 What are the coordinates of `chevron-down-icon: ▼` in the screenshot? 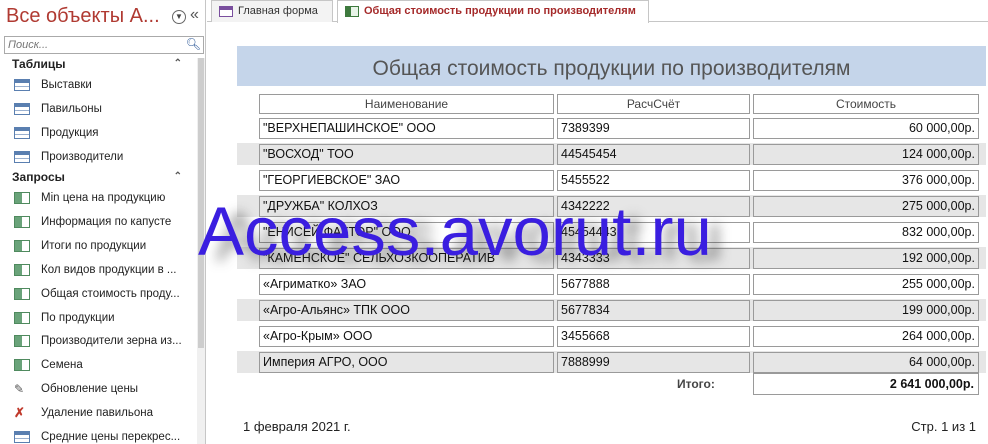 It's located at (179, 17).